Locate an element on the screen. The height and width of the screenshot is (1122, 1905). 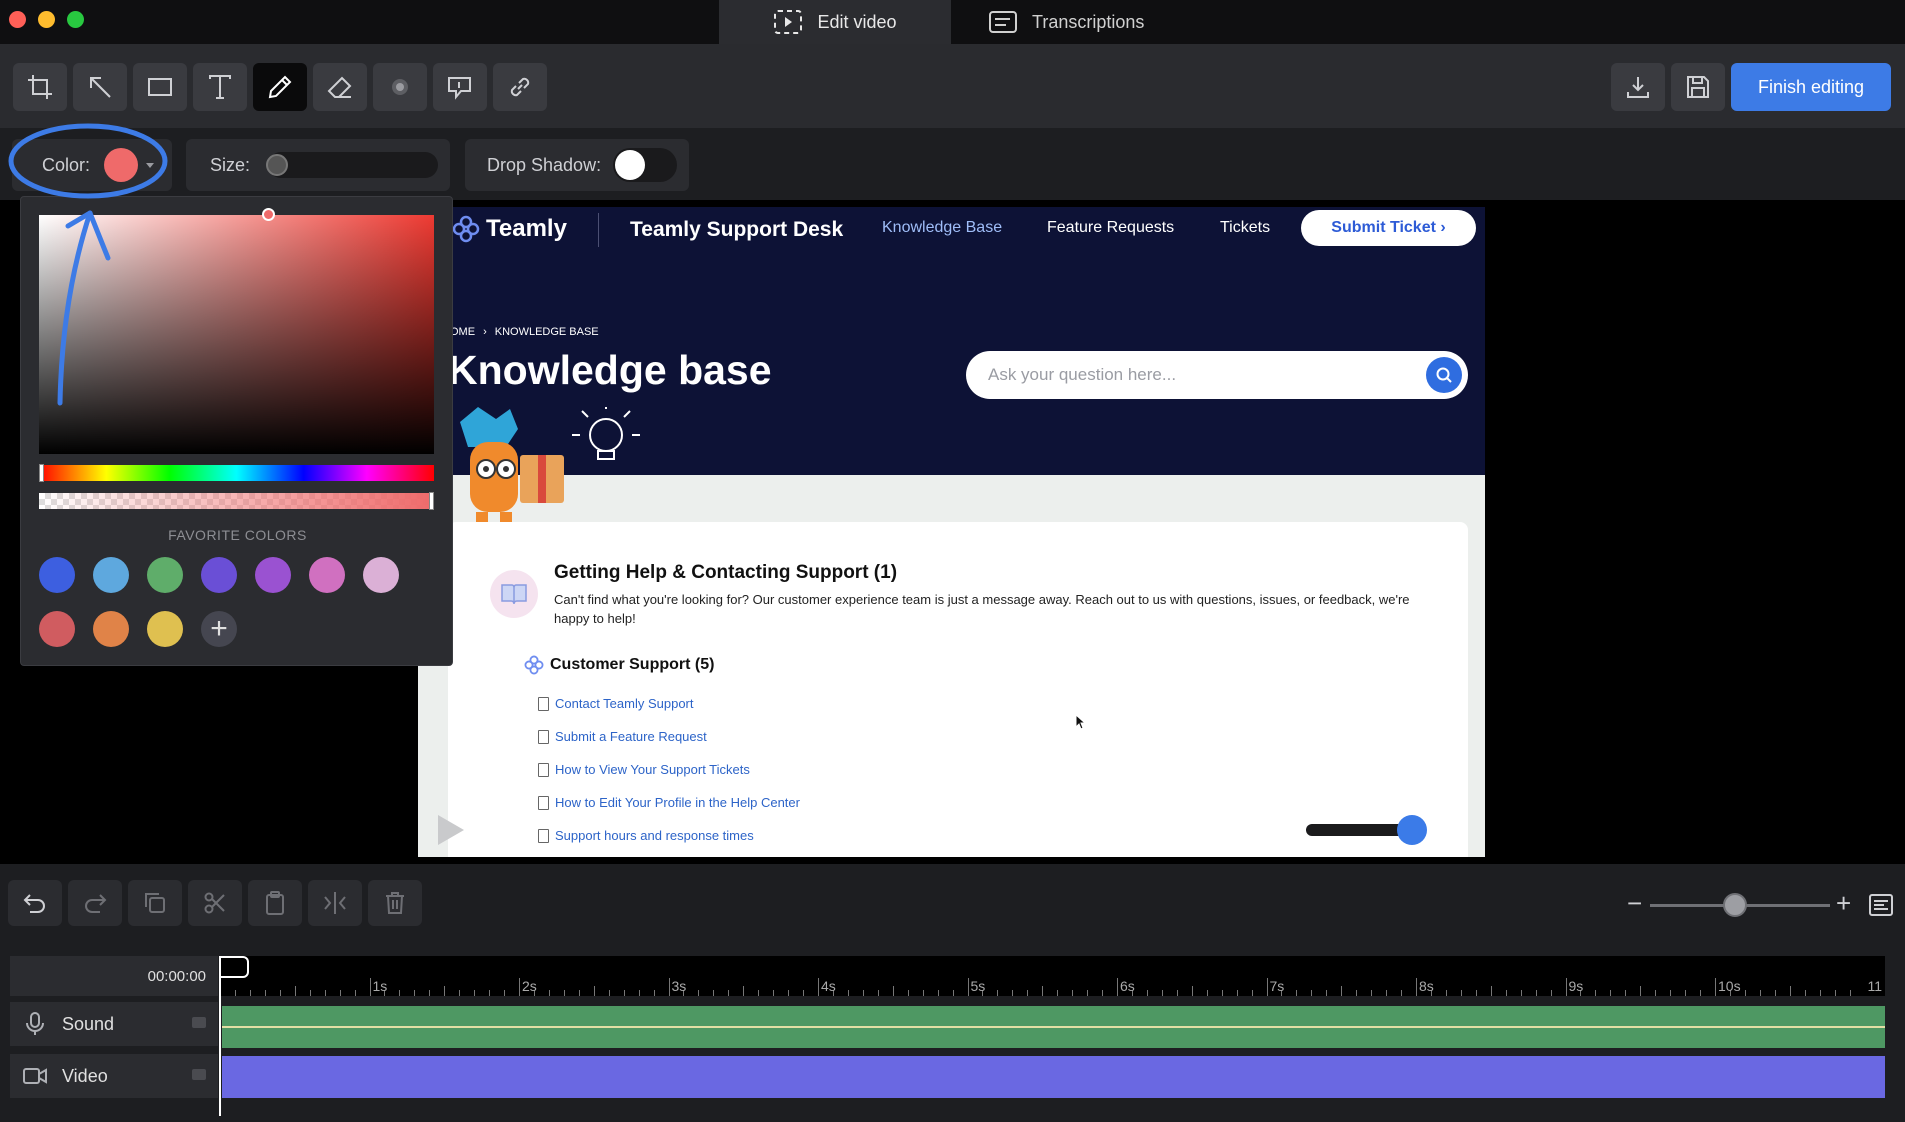
pen-tool-button is located at coordinates (280, 87).